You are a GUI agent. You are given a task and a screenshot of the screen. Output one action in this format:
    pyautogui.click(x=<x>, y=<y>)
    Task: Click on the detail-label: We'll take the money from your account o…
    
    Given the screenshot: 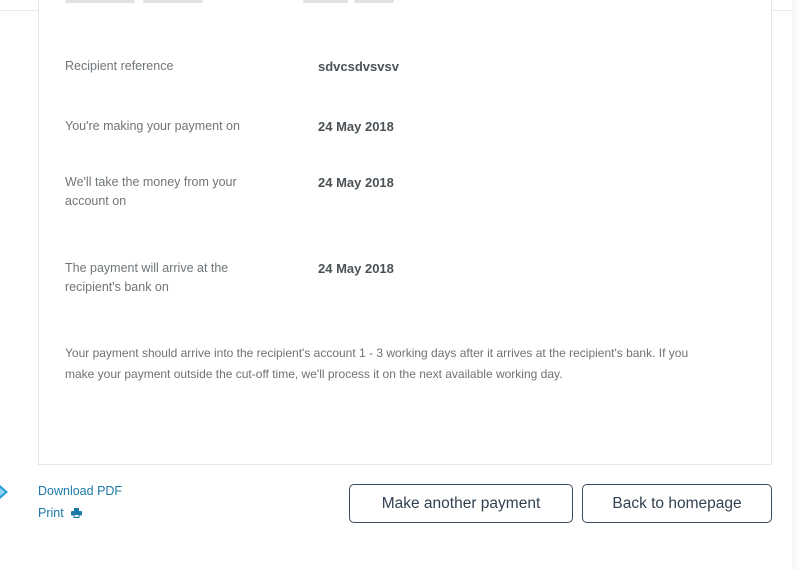 What is the action you would take?
    pyautogui.click(x=151, y=191)
    